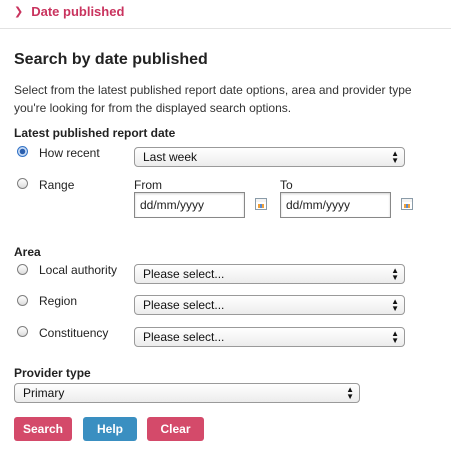  Describe the element at coordinates (110, 429) in the screenshot. I see `help-button: Help` at that location.